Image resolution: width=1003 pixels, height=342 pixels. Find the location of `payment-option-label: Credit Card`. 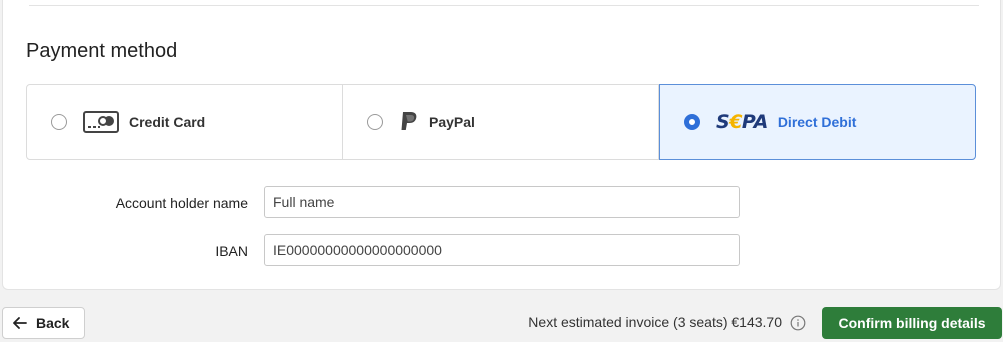

payment-option-label: Credit Card is located at coordinates (167, 122).